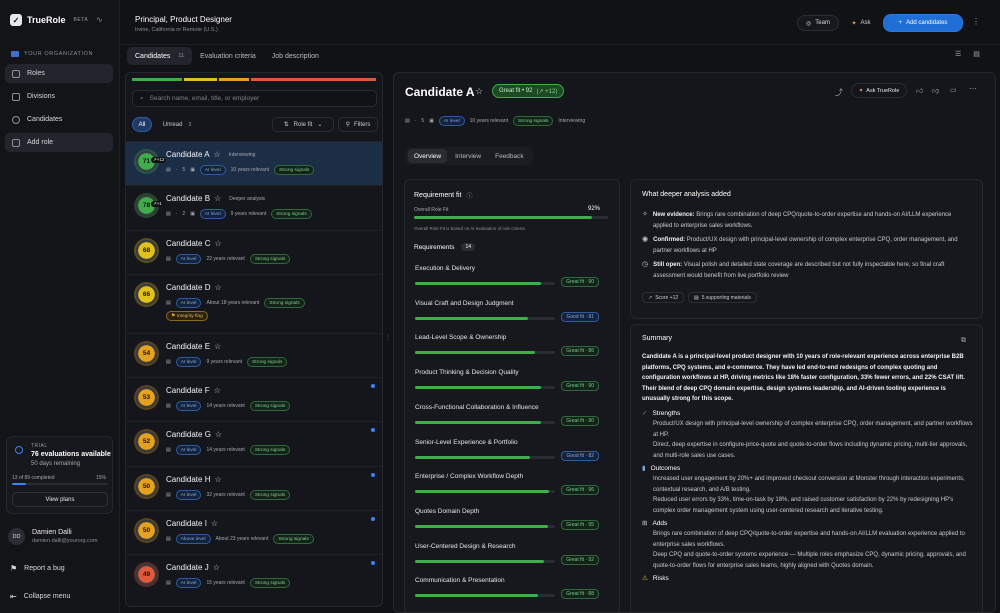 The width and height of the screenshot is (1000, 613). I want to click on search-input: ⌕ Search name, email, title, or employer, so click(254, 98).